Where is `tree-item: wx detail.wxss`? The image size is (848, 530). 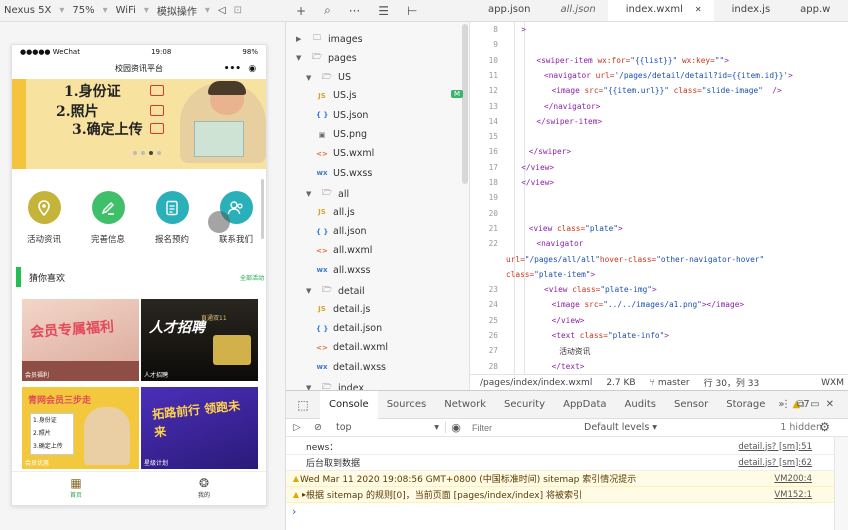
tree-item: wx detail.wxss is located at coordinates (351, 367).